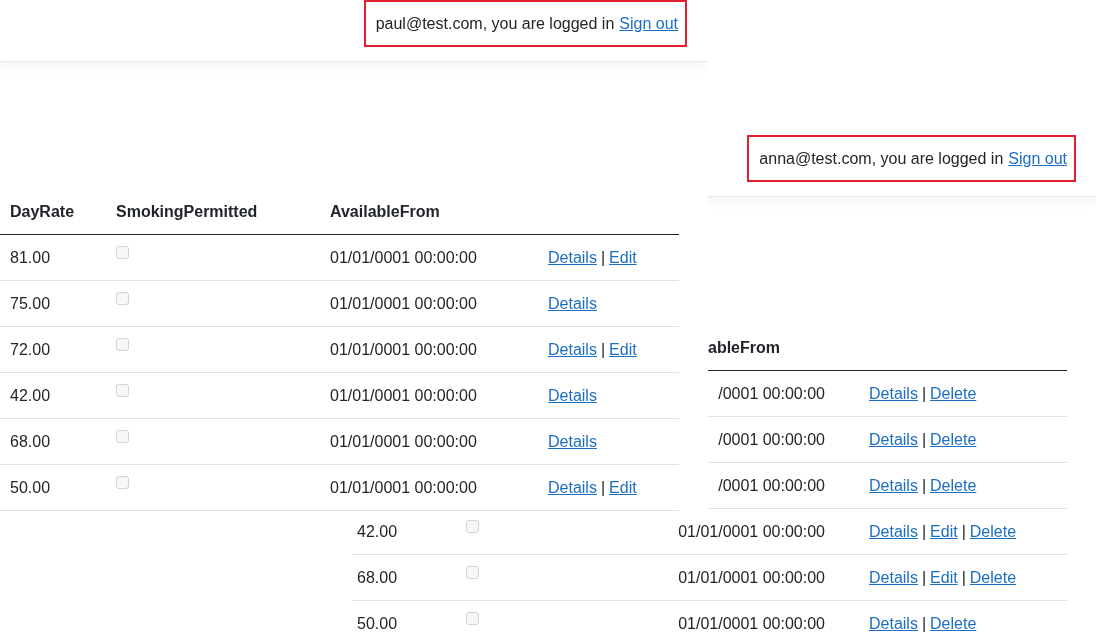 The width and height of the screenshot is (1096, 640). Describe the element at coordinates (744, 347) in the screenshot. I see `column-header: ableFrom` at that location.